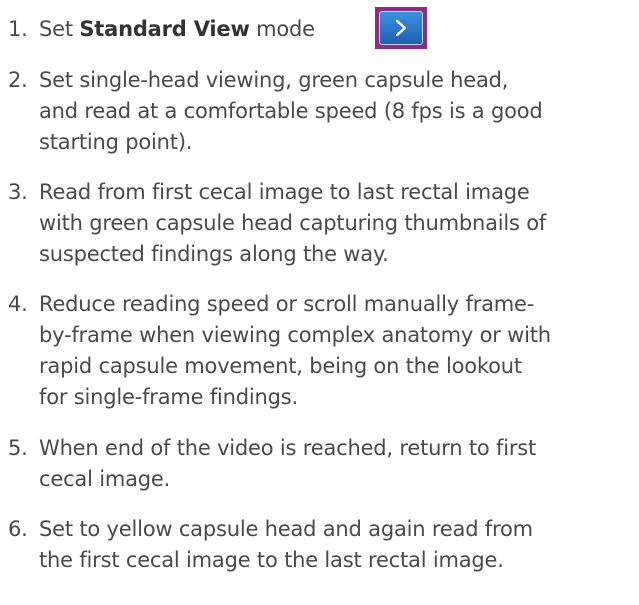 The height and width of the screenshot is (605, 639). I want to click on standard-view-button-face, so click(401, 28).